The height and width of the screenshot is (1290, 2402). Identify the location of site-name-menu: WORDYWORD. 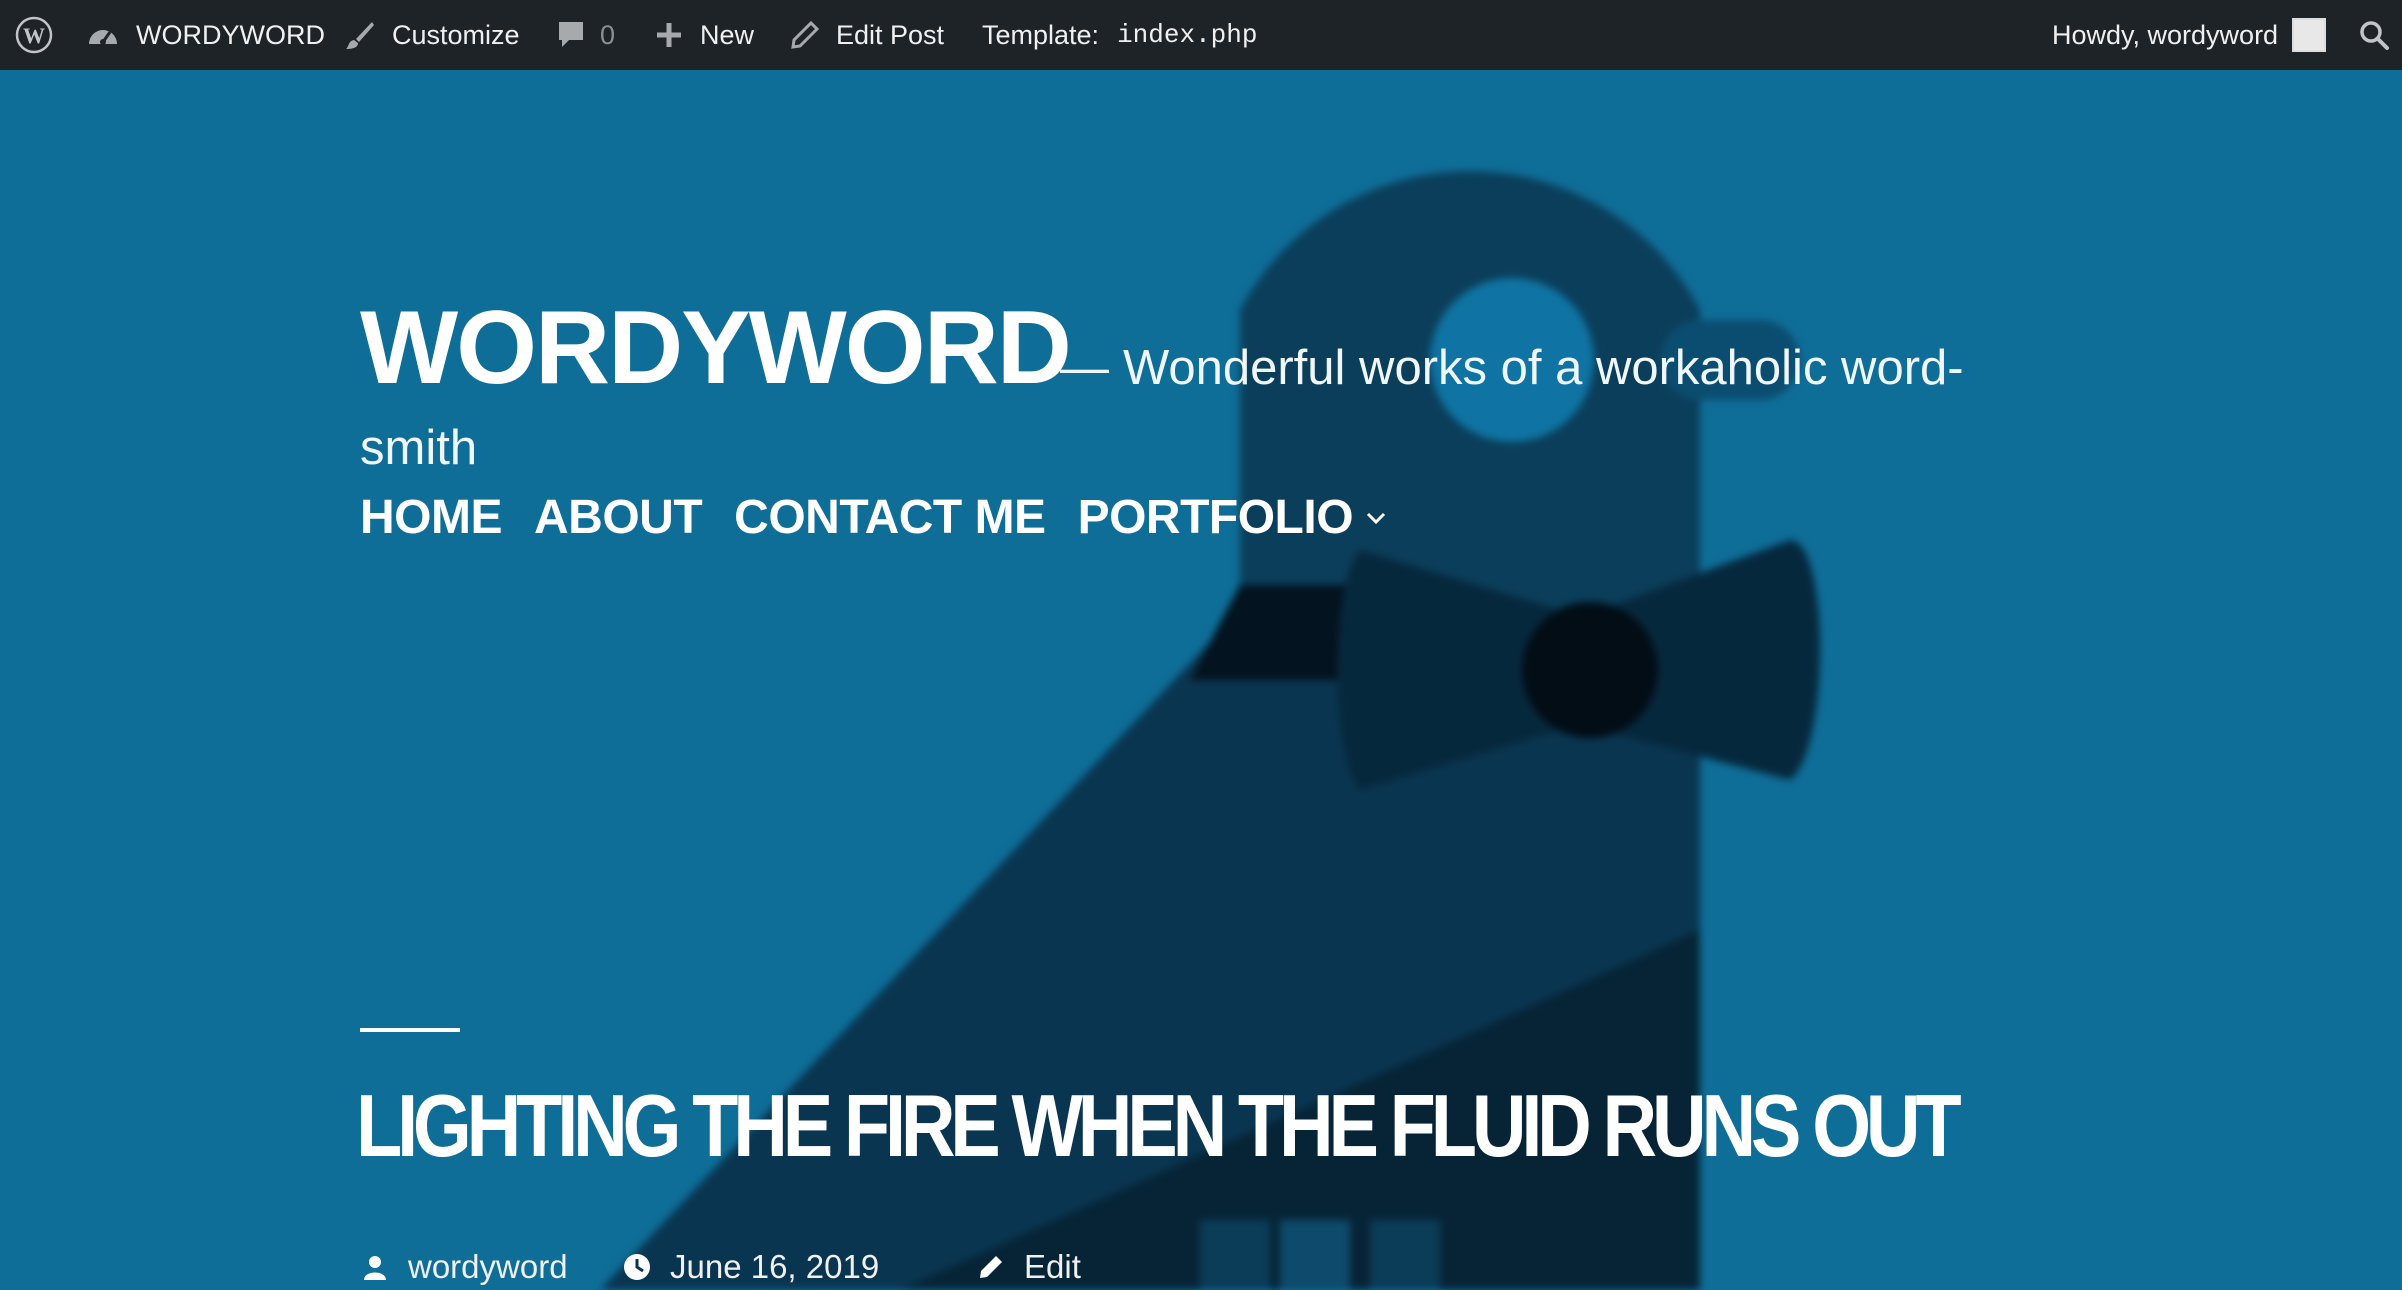
(205, 35).